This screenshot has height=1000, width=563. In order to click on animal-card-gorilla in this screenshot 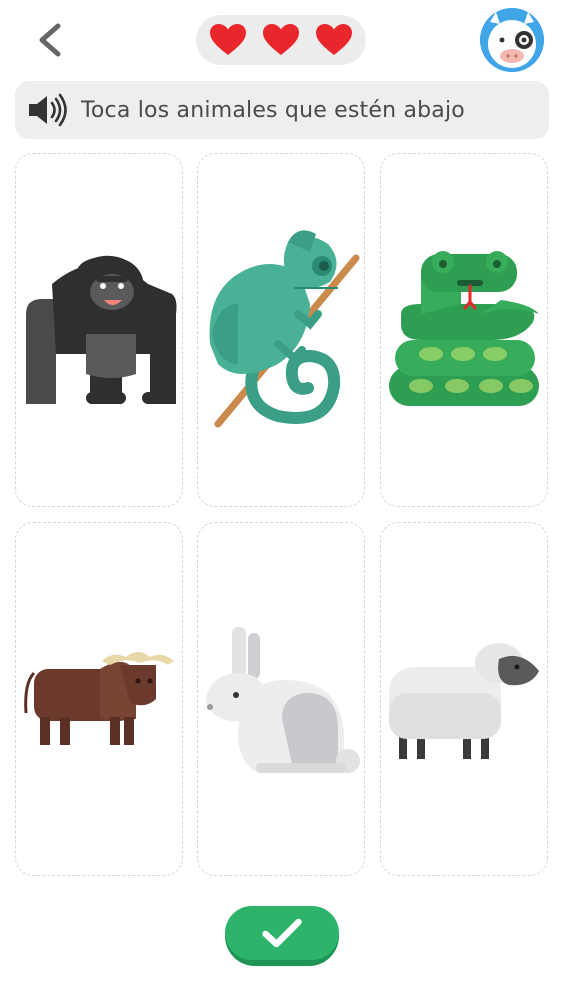, I will do `click(99, 330)`.